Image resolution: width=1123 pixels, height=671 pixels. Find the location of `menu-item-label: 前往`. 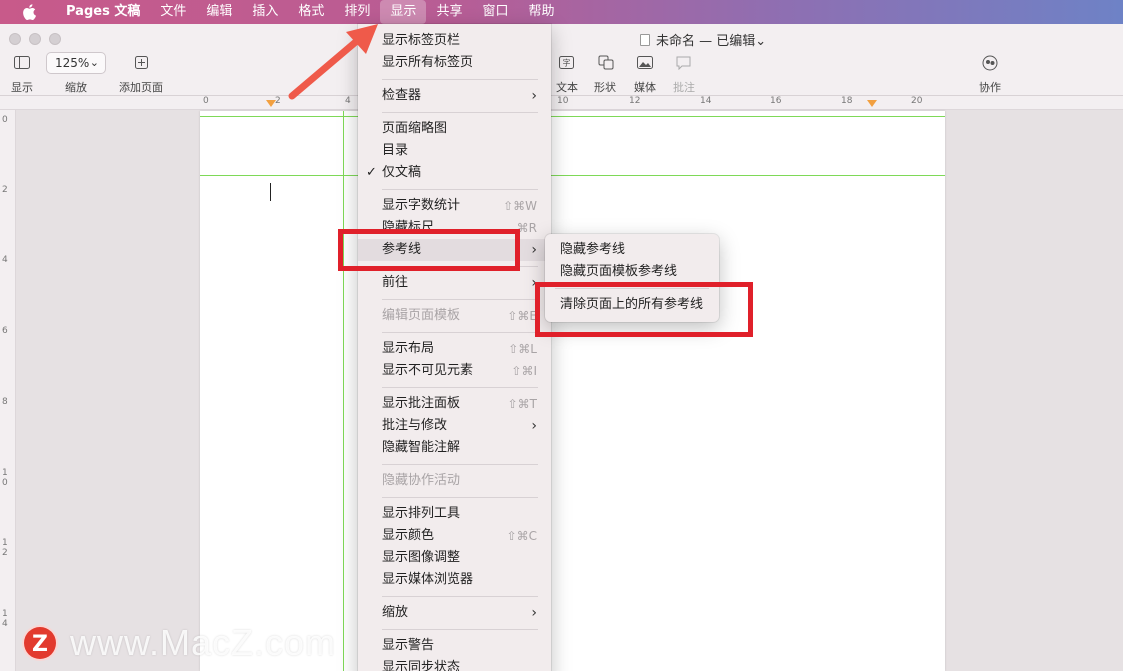

menu-item-label: 前往 is located at coordinates (395, 282).